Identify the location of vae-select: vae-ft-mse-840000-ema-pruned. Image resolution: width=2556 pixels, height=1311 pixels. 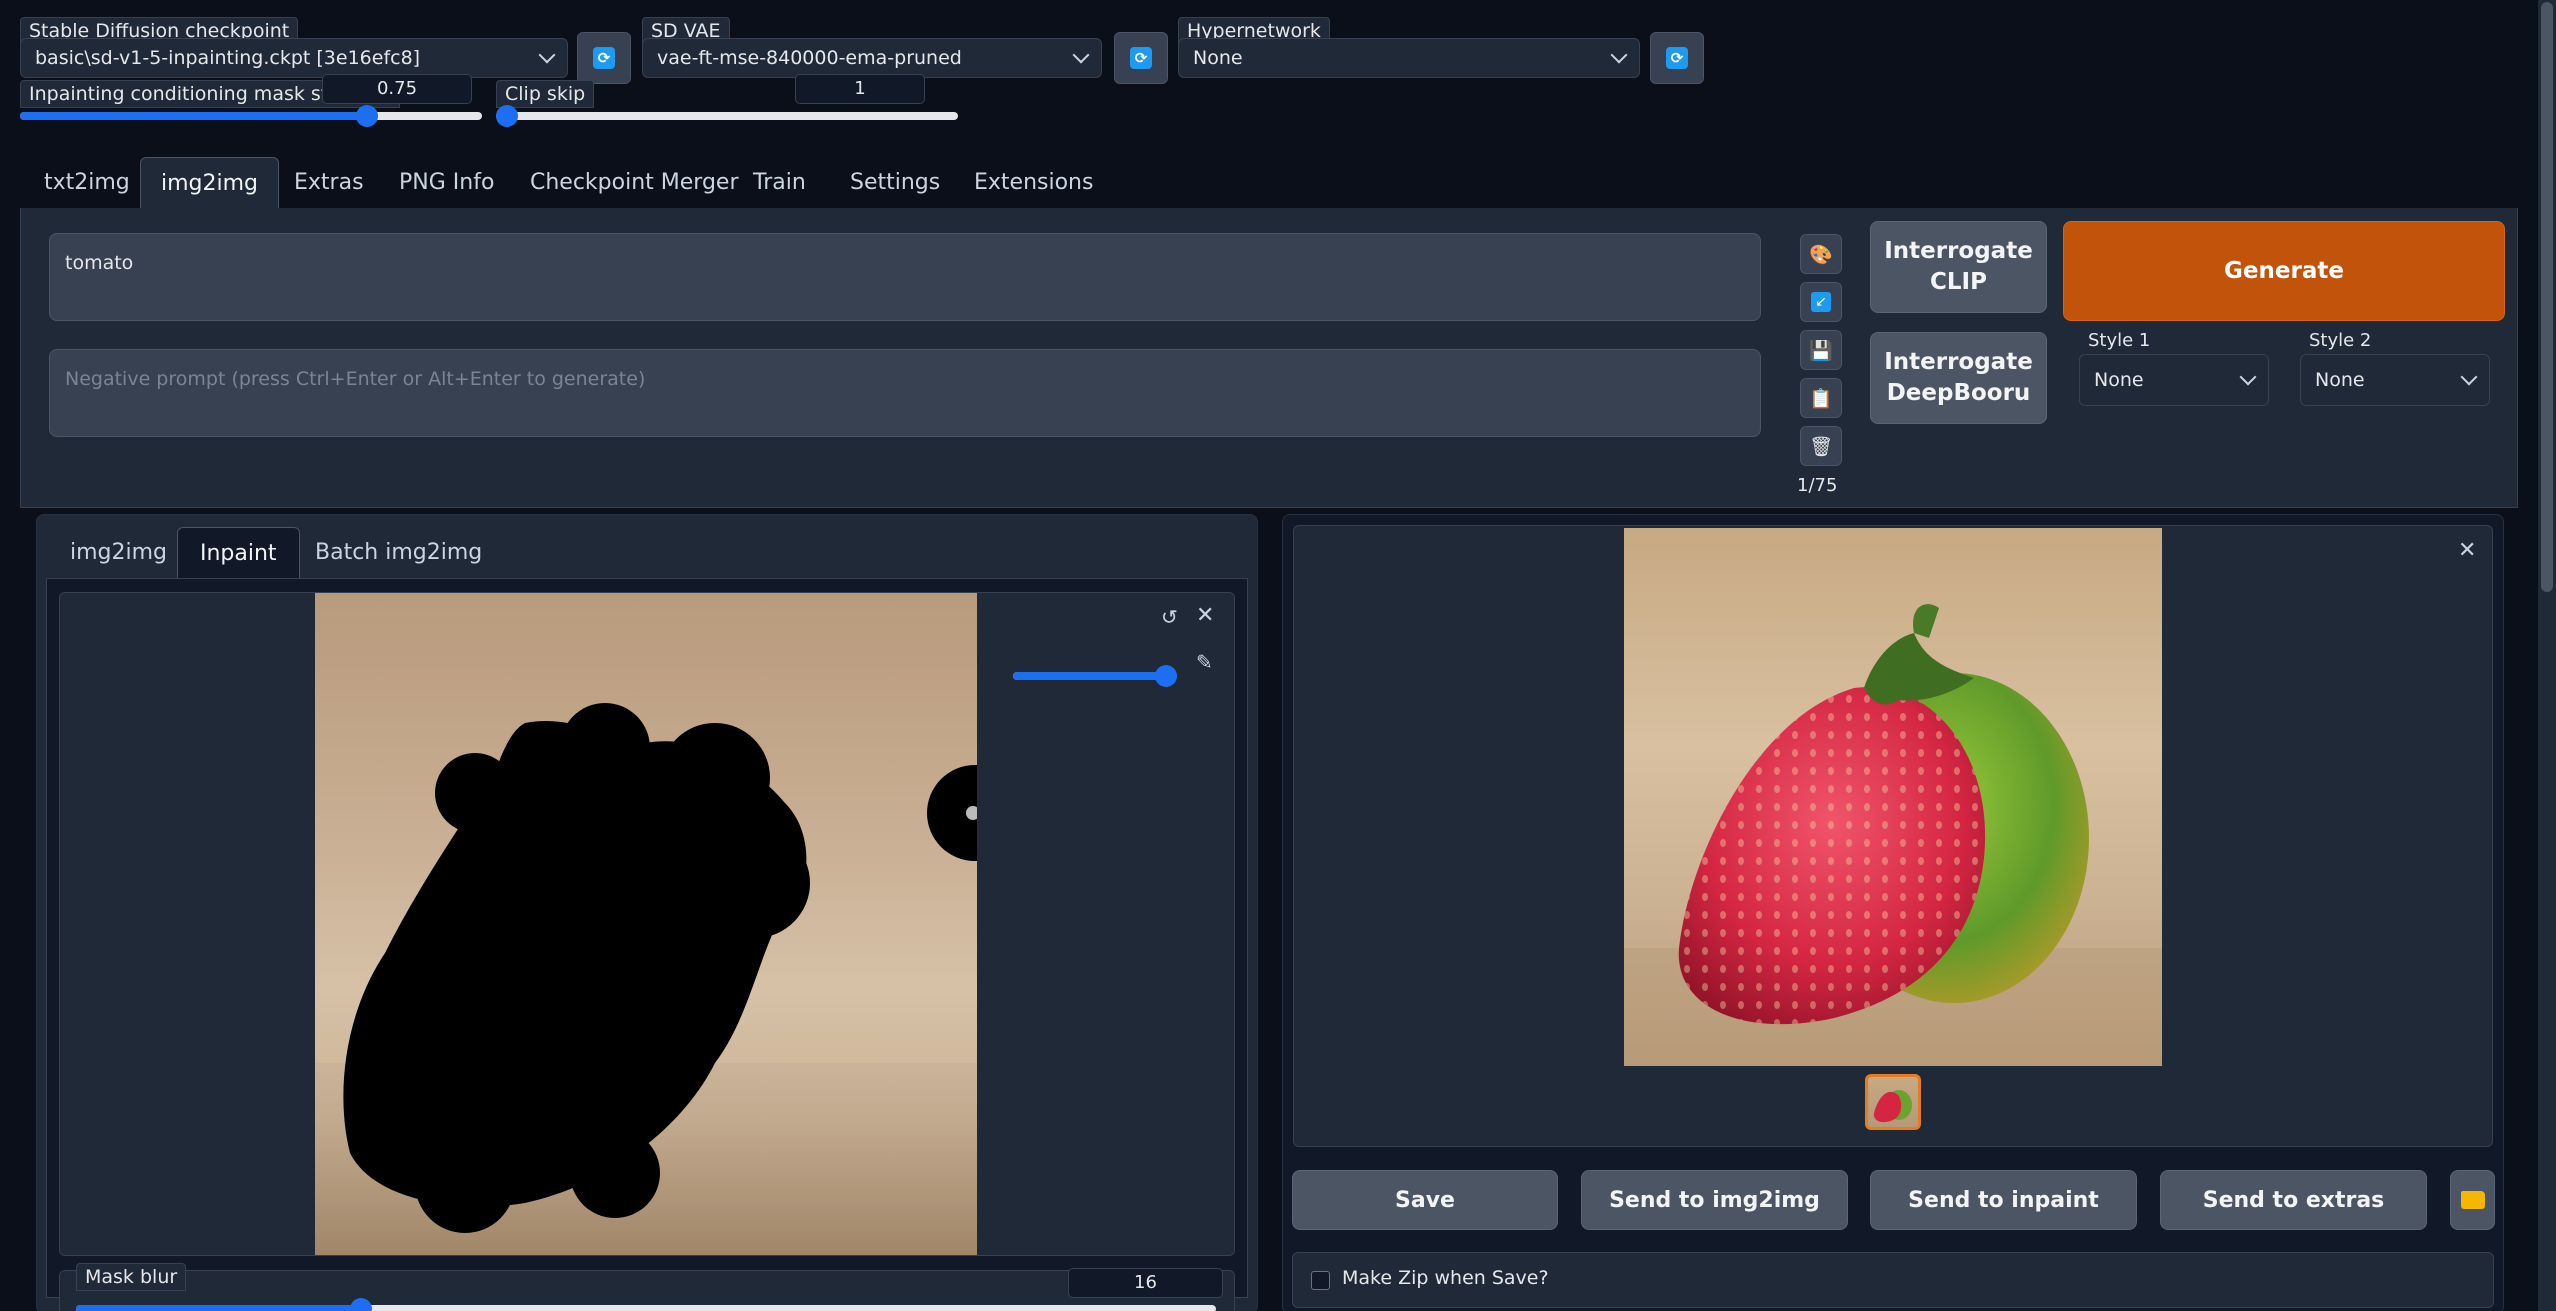
(872, 58).